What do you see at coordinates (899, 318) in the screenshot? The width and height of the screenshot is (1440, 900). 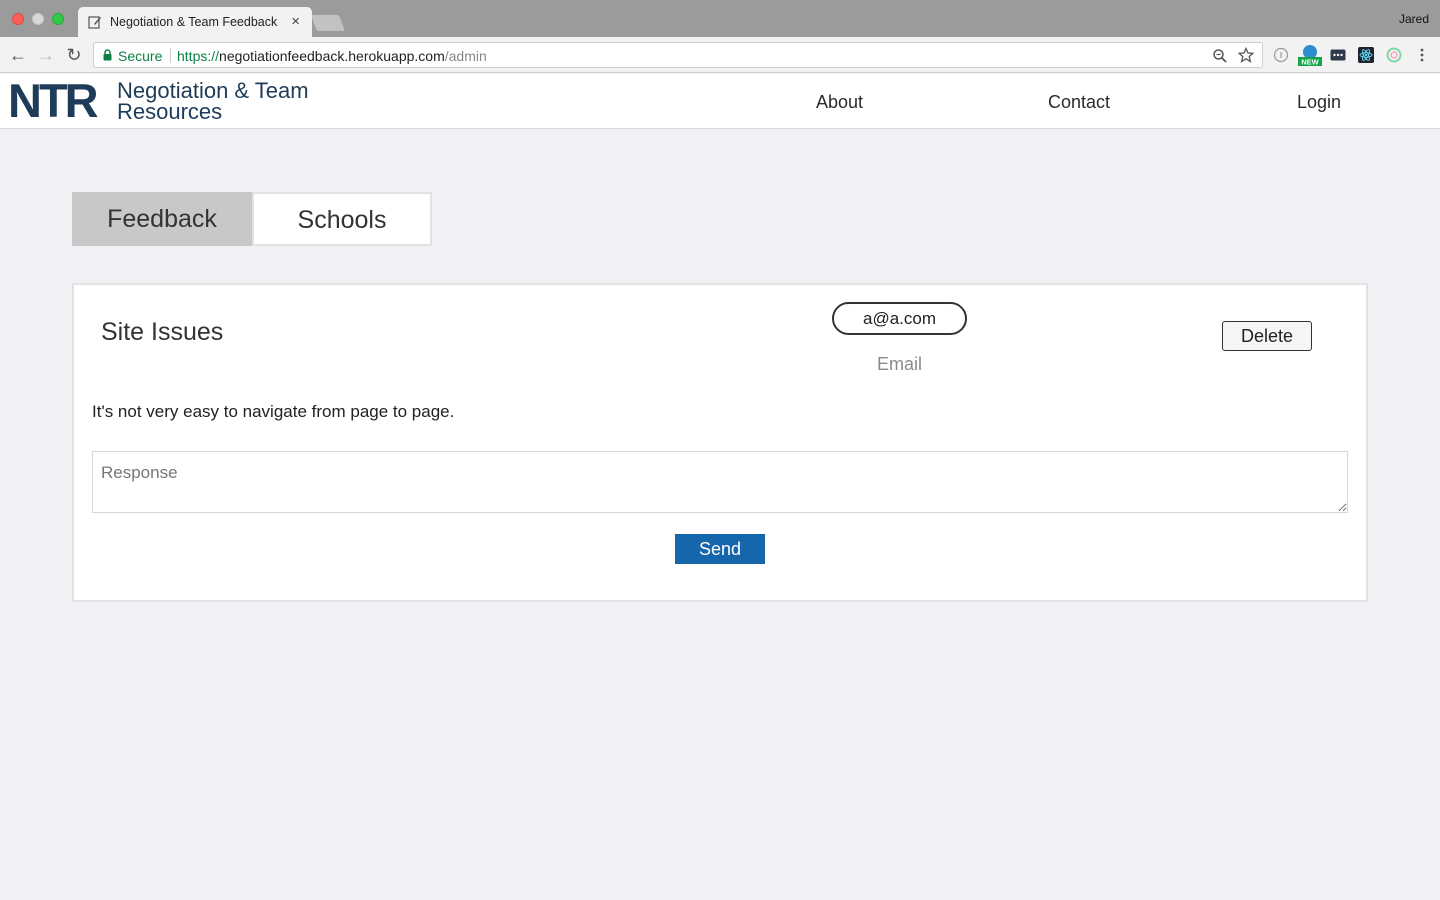 I see `email-badge: a@a.com` at bounding box center [899, 318].